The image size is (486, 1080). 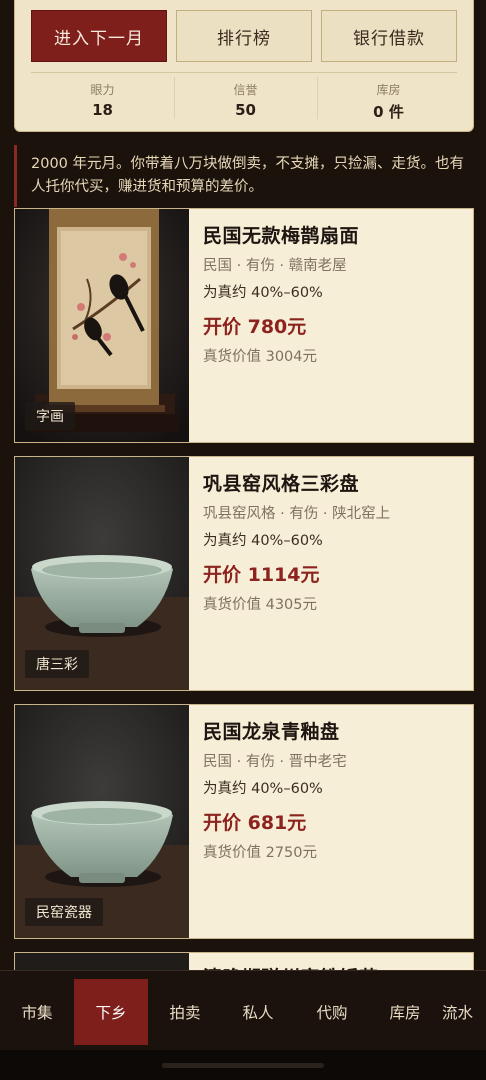 What do you see at coordinates (244, 72) in the screenshot?
I see `divider` at bounding box center [244, 72].